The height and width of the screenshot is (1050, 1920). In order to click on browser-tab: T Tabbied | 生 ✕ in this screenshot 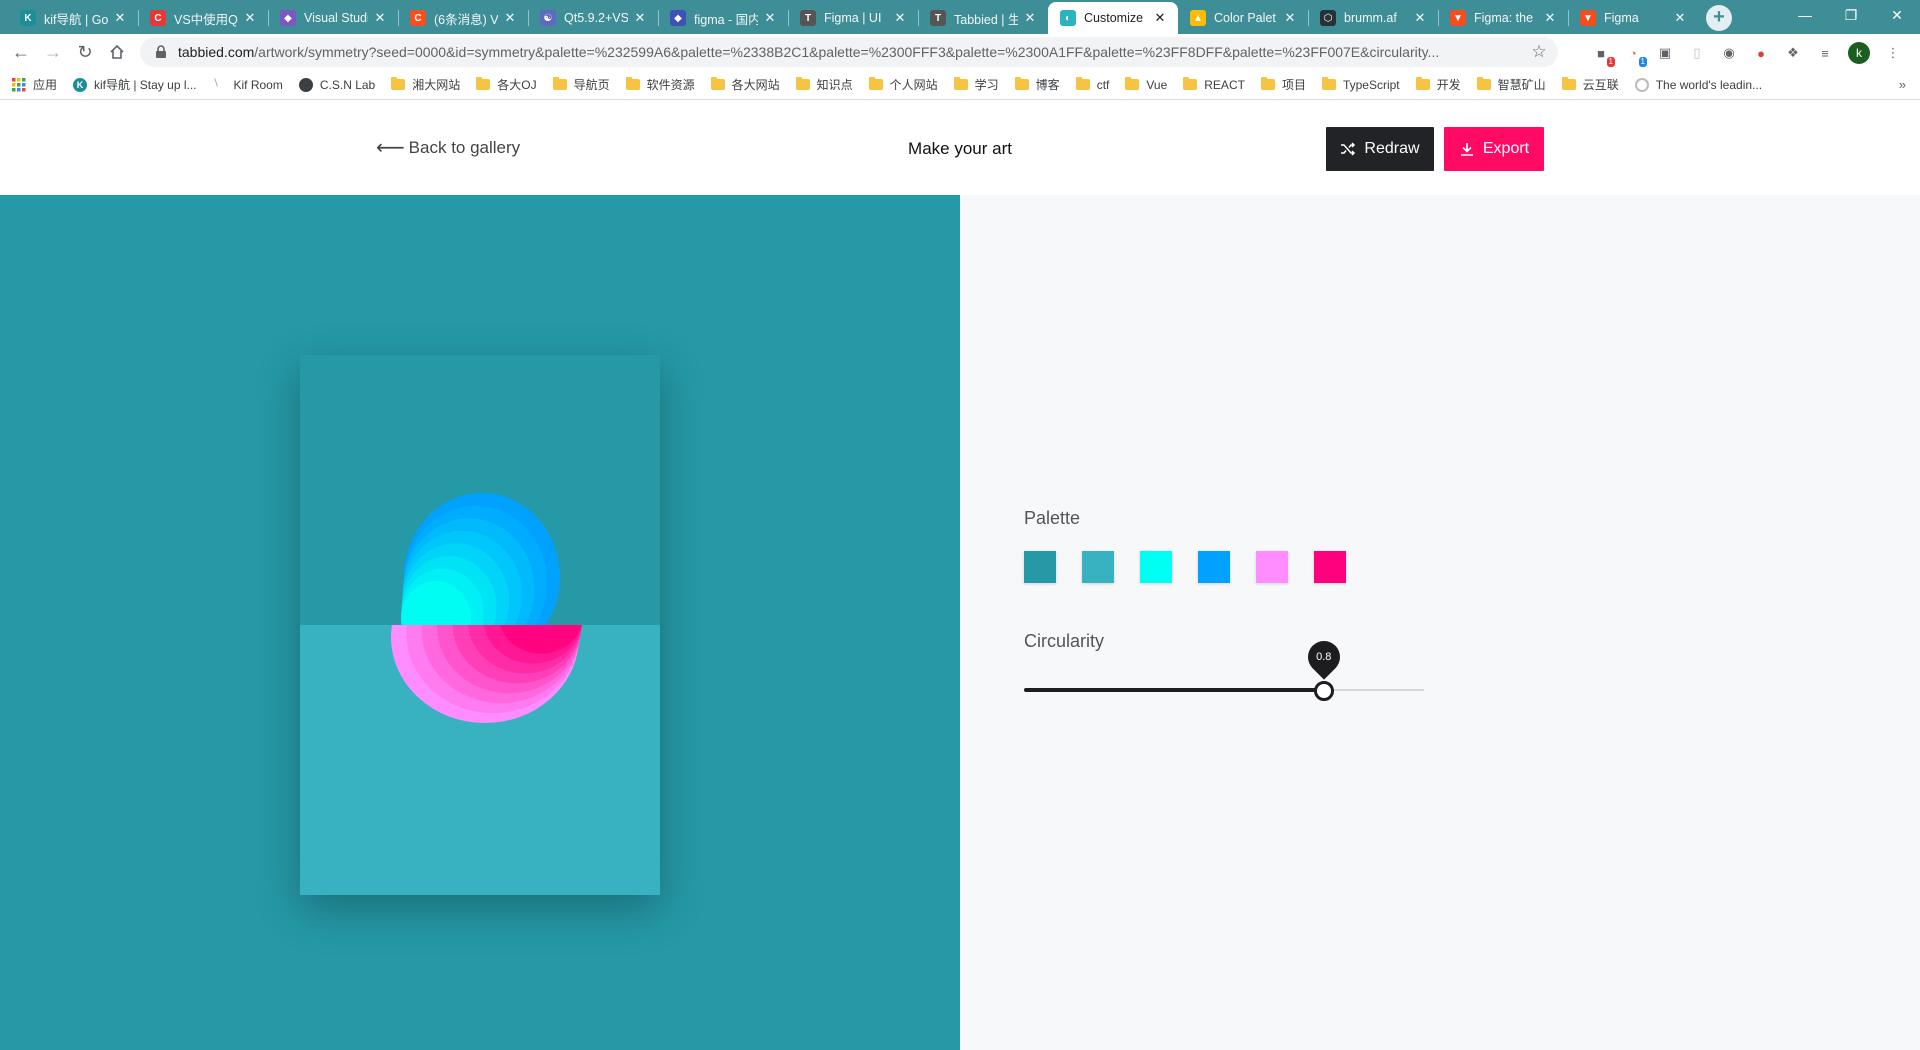, I will do `click(983, 18)`.